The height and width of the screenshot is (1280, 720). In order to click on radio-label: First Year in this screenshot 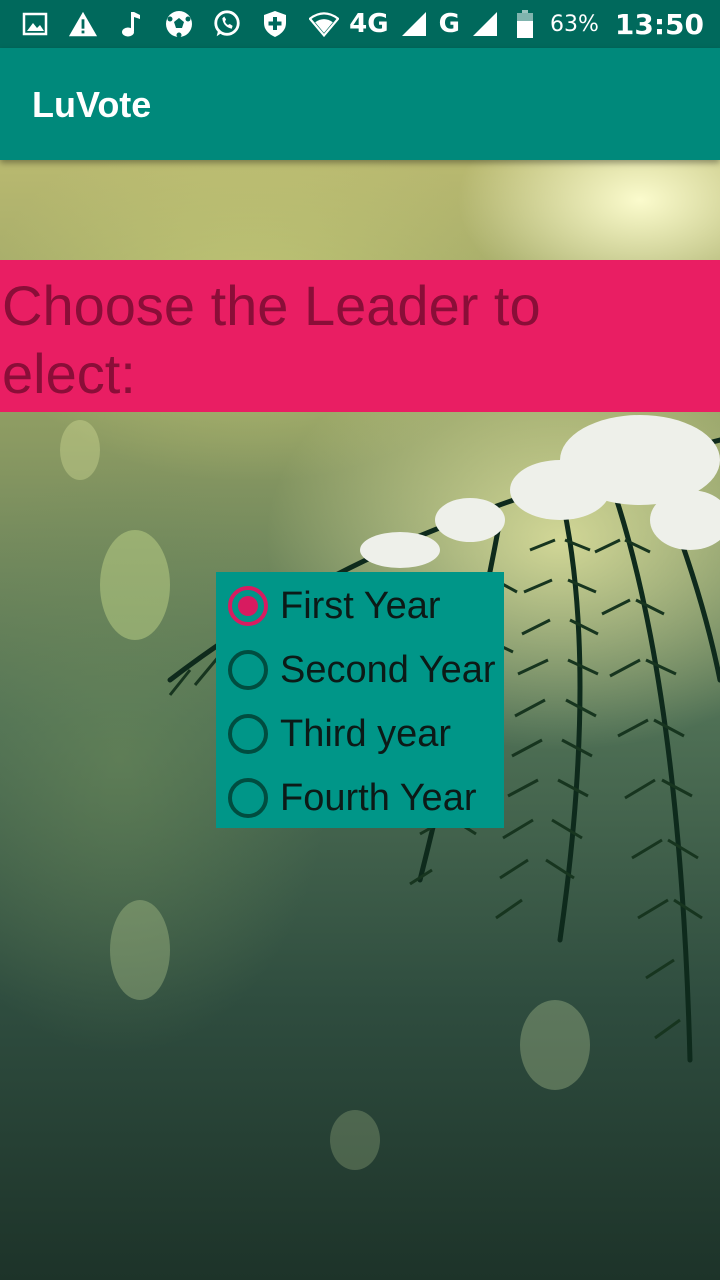, I will do `click(360, 606)`.